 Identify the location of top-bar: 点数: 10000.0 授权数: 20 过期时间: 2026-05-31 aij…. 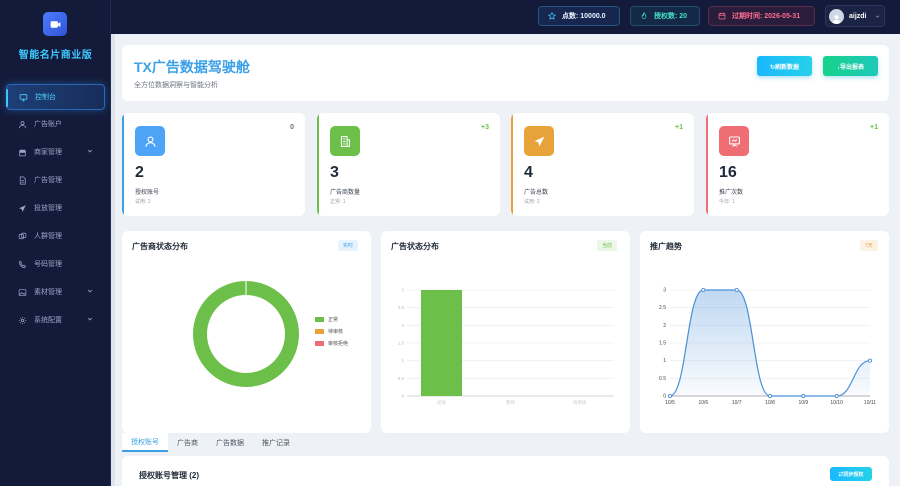
(505, 17).